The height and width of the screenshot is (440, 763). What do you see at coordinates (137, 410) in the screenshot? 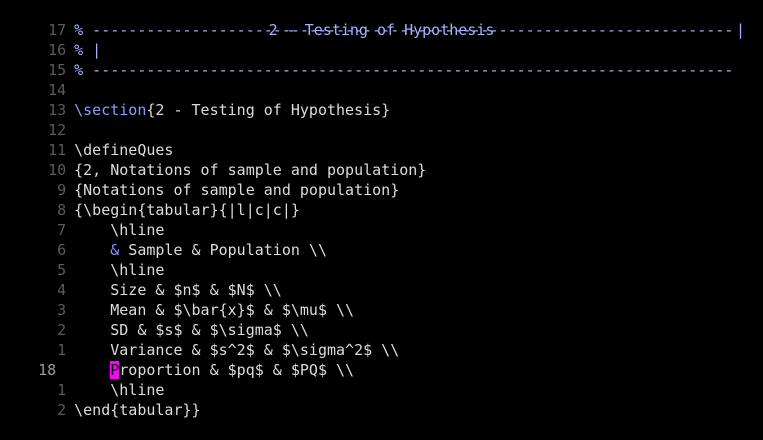
I see `code-text: \end{tabular}}` at bounding box center [137, 410].